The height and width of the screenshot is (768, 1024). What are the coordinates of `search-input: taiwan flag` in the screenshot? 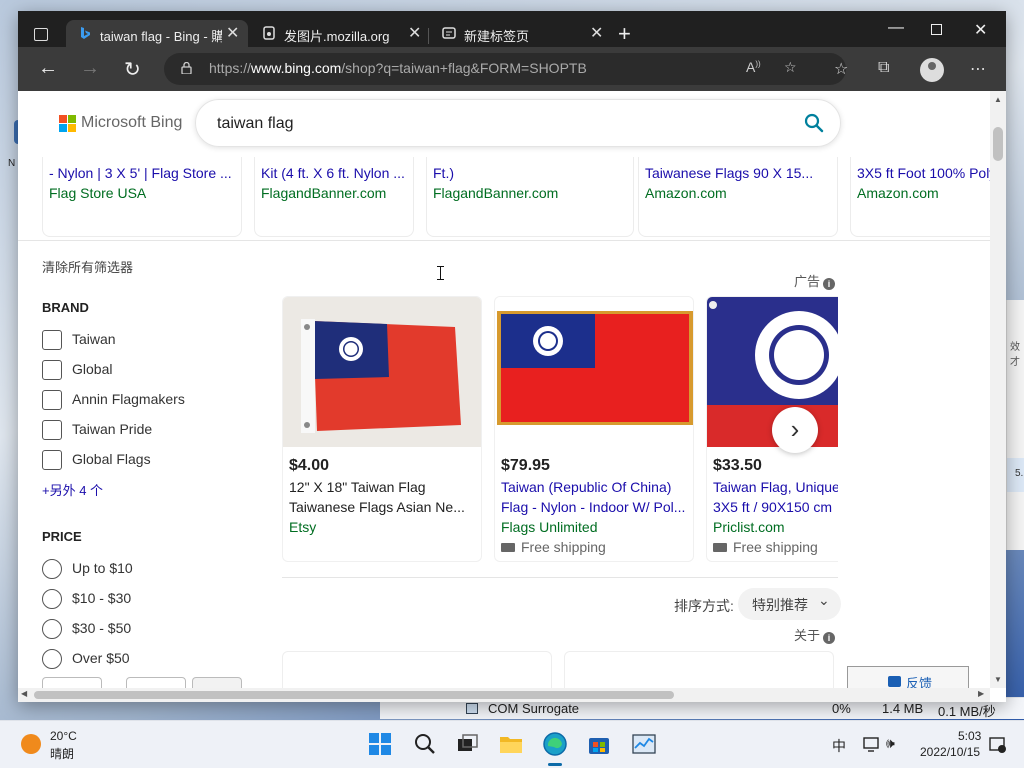 It's located at (255, 124).